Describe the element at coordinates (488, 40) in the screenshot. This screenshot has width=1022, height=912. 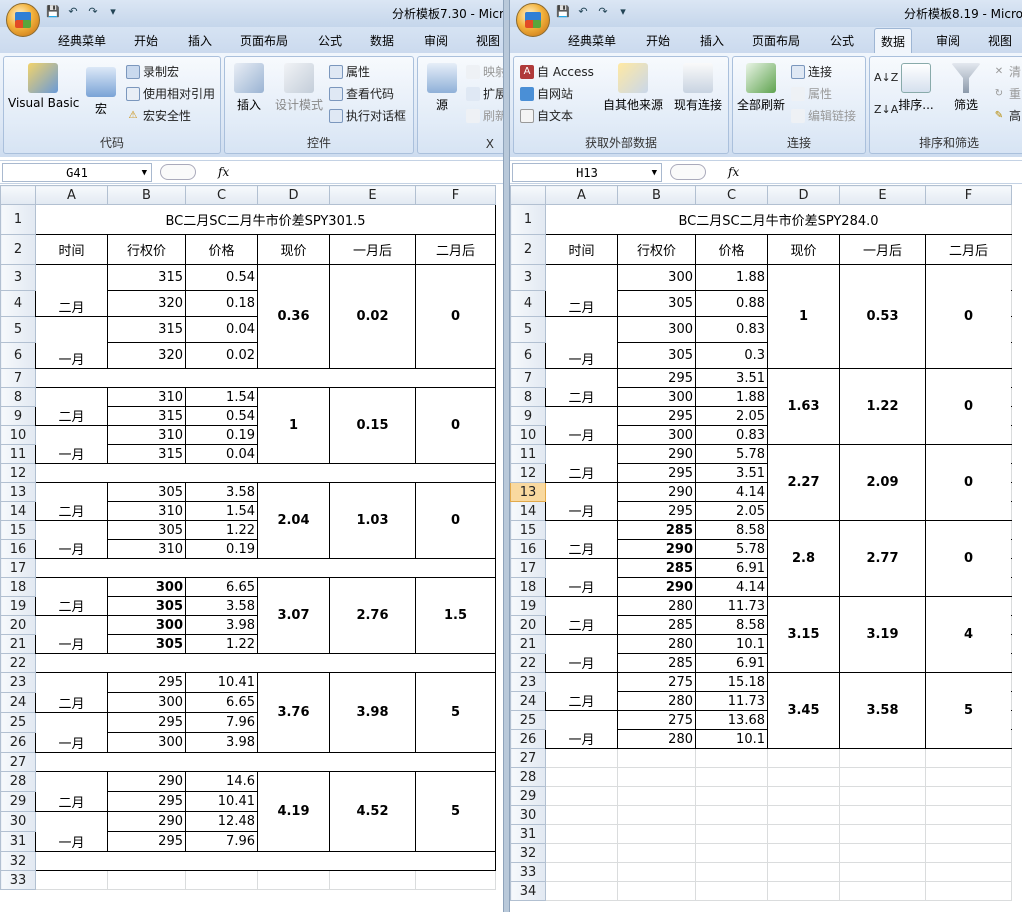
I see `tab-view: 视图` at that location.